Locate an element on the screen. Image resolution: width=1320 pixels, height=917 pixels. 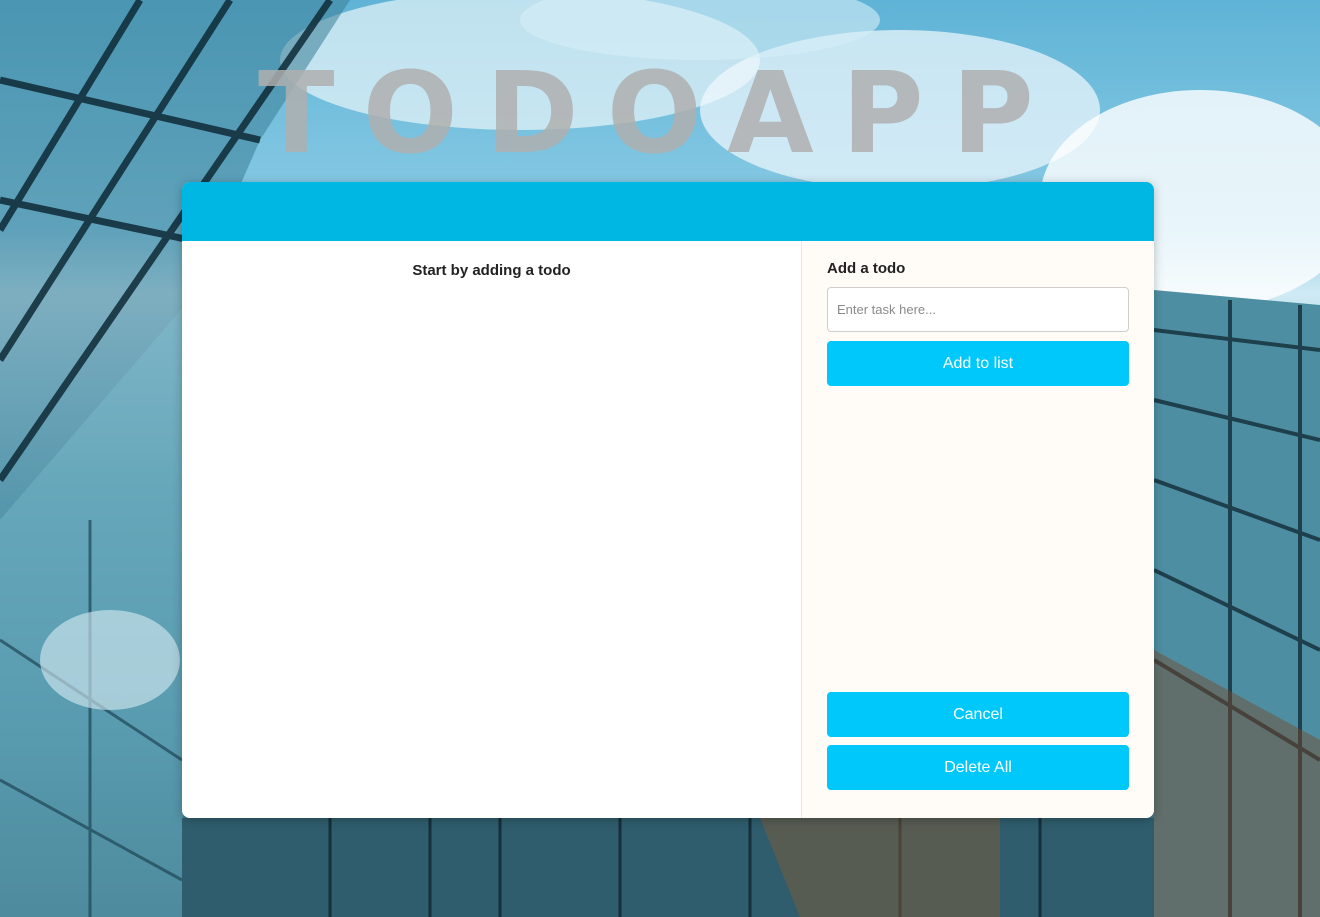
empty-list-message: Start by adding a todo is located at coordinates (491, 270).